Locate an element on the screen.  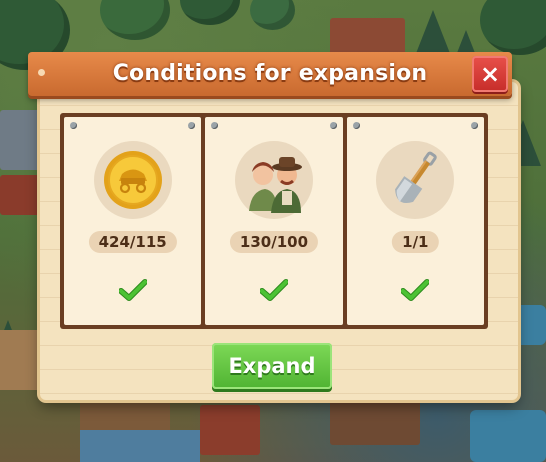
pine-tree is located at coordinates (433, 33).